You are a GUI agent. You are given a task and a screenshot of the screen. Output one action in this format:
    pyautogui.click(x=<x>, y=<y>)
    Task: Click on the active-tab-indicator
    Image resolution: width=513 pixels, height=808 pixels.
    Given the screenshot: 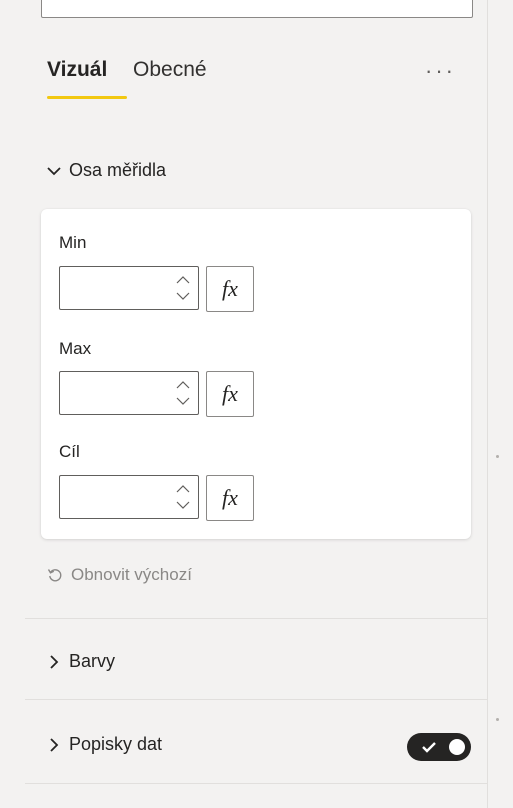 What is the action you would take?
    pyautogui.click(x=87, y=97)
    